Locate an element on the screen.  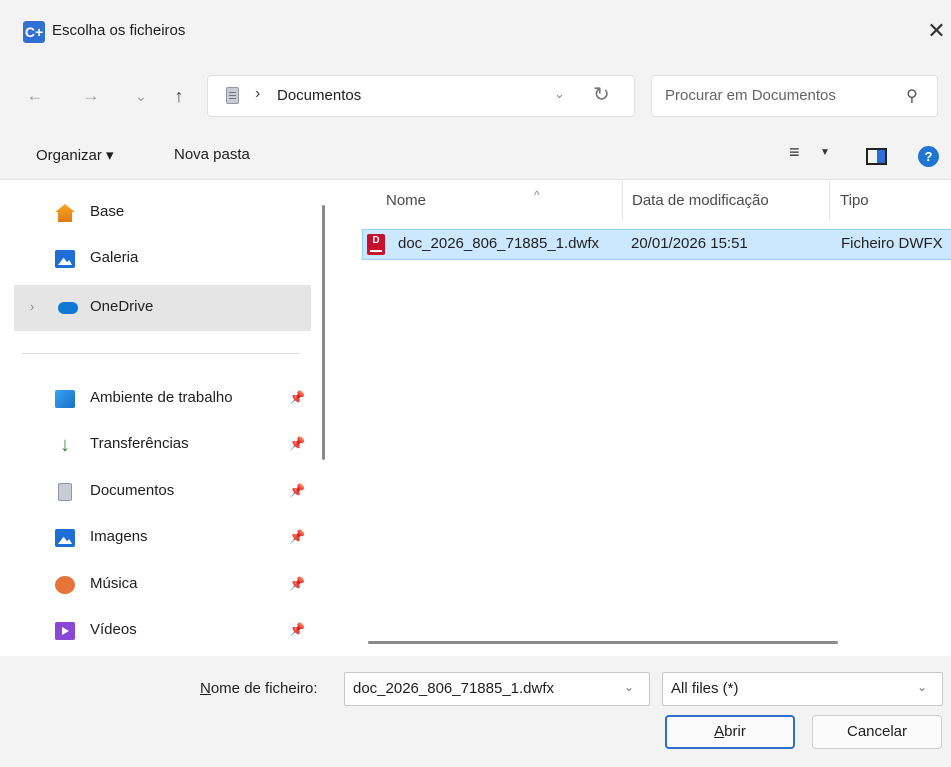
view-options-icon: ≡ is located at coordinates (794, 152).